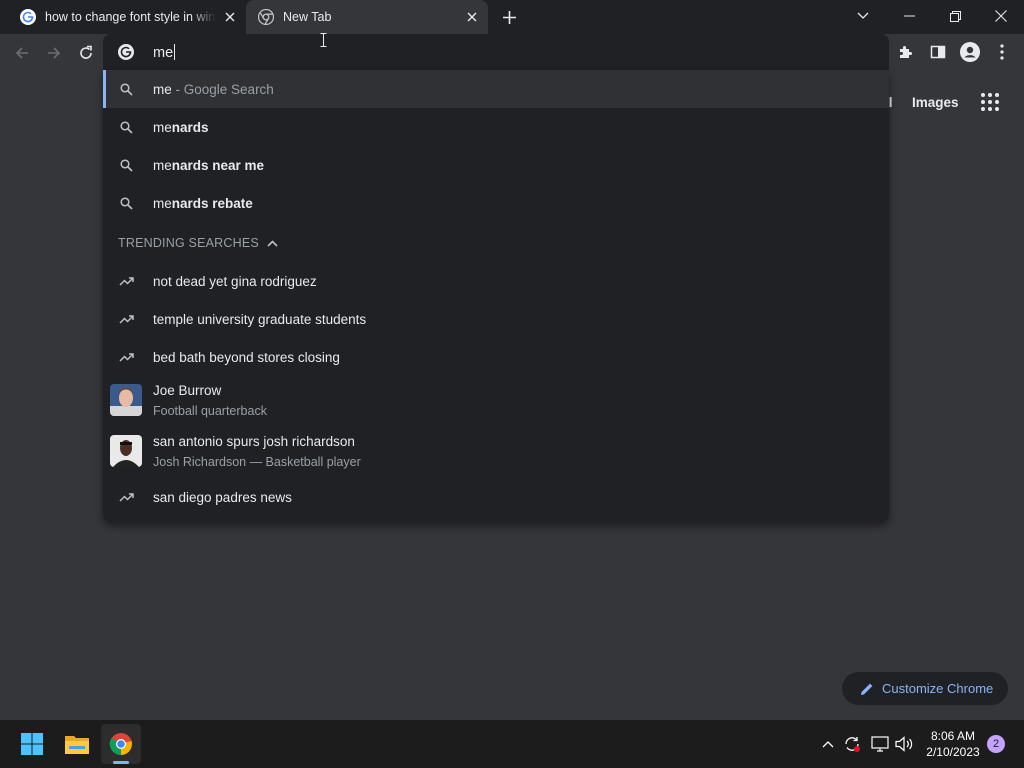 The image size is (1024, 768). Describe the element at coordinates (953, 736) in the screenshot. I see `clock-time: 8:06 AM` at that location.